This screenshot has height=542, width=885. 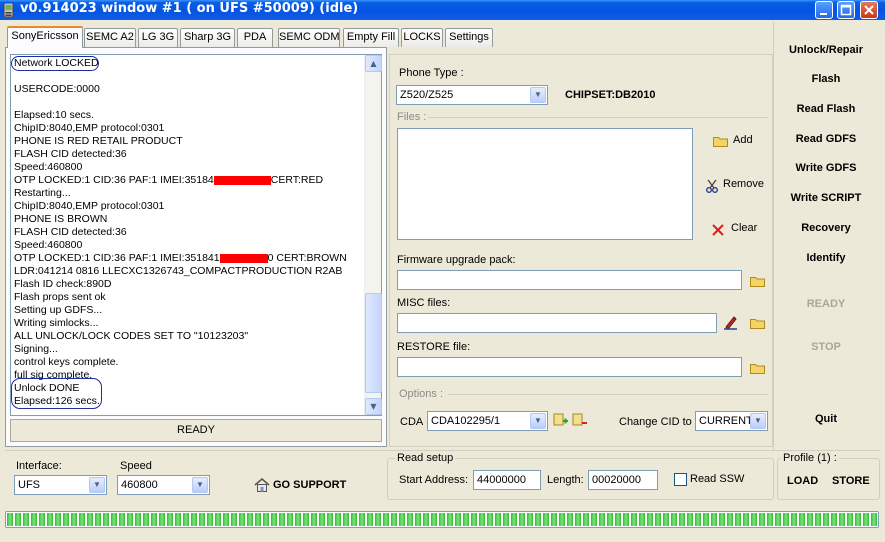 I want to click on change-cid-select: CURRENT ▼, so click(x=731, y=421).